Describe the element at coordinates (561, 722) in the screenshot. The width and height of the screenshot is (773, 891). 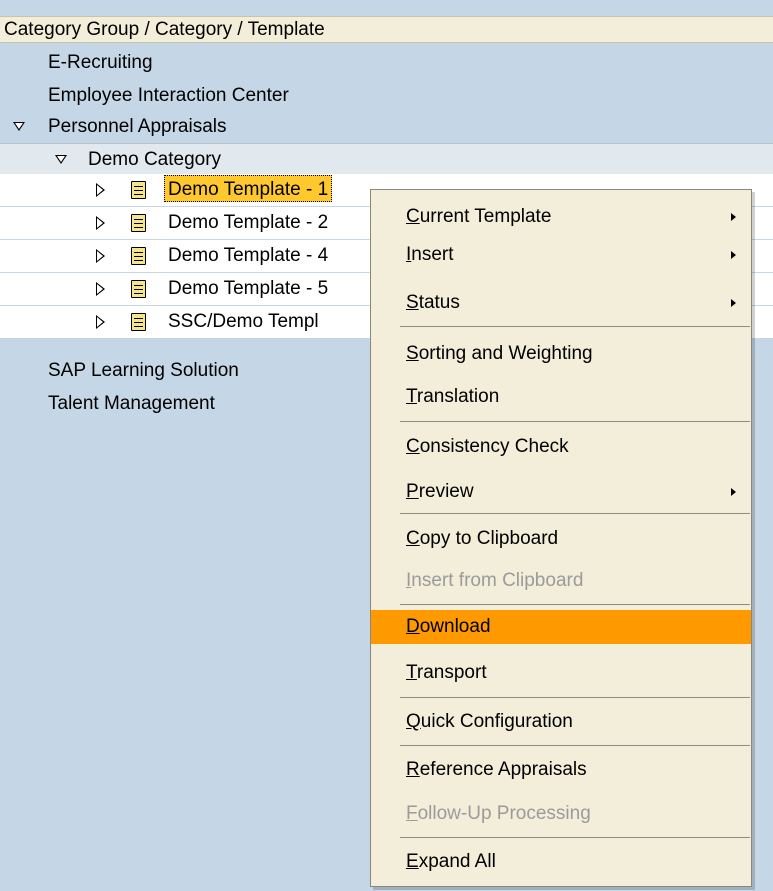
I see `menu-item-quick-configuration: Quick Configuration` at that location.